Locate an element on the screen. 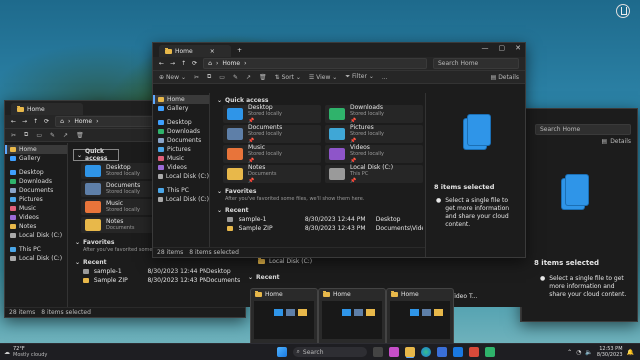 This screenshot has height=360, width=640. breadcrumb: ⌂ › Home › is located at coordinates (315, 63).